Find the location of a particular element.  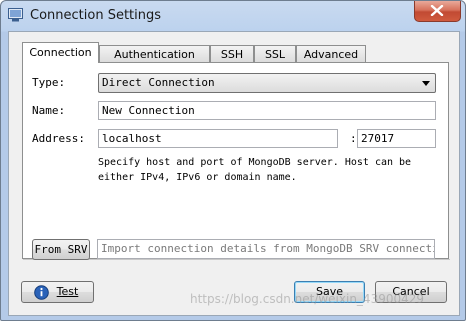

test-button: Test is located at coordinates (57, 292).